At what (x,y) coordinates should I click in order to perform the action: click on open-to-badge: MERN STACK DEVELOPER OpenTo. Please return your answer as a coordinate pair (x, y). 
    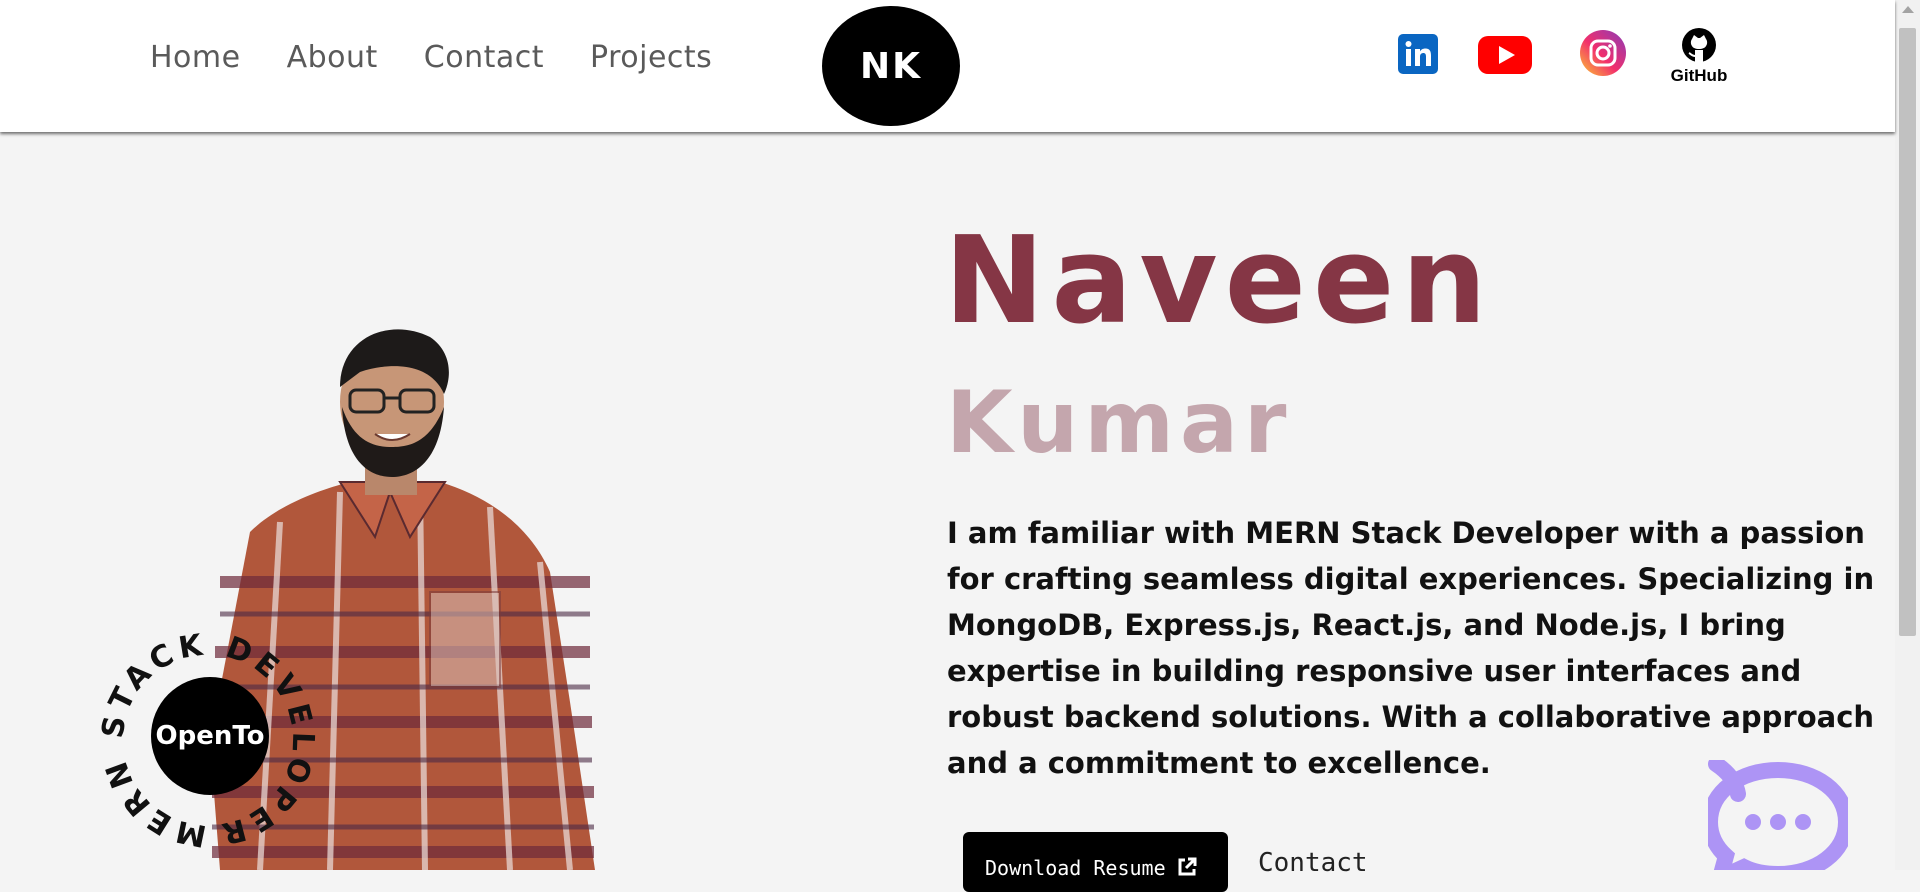
    Looking at the image, I should click on (208, 740).